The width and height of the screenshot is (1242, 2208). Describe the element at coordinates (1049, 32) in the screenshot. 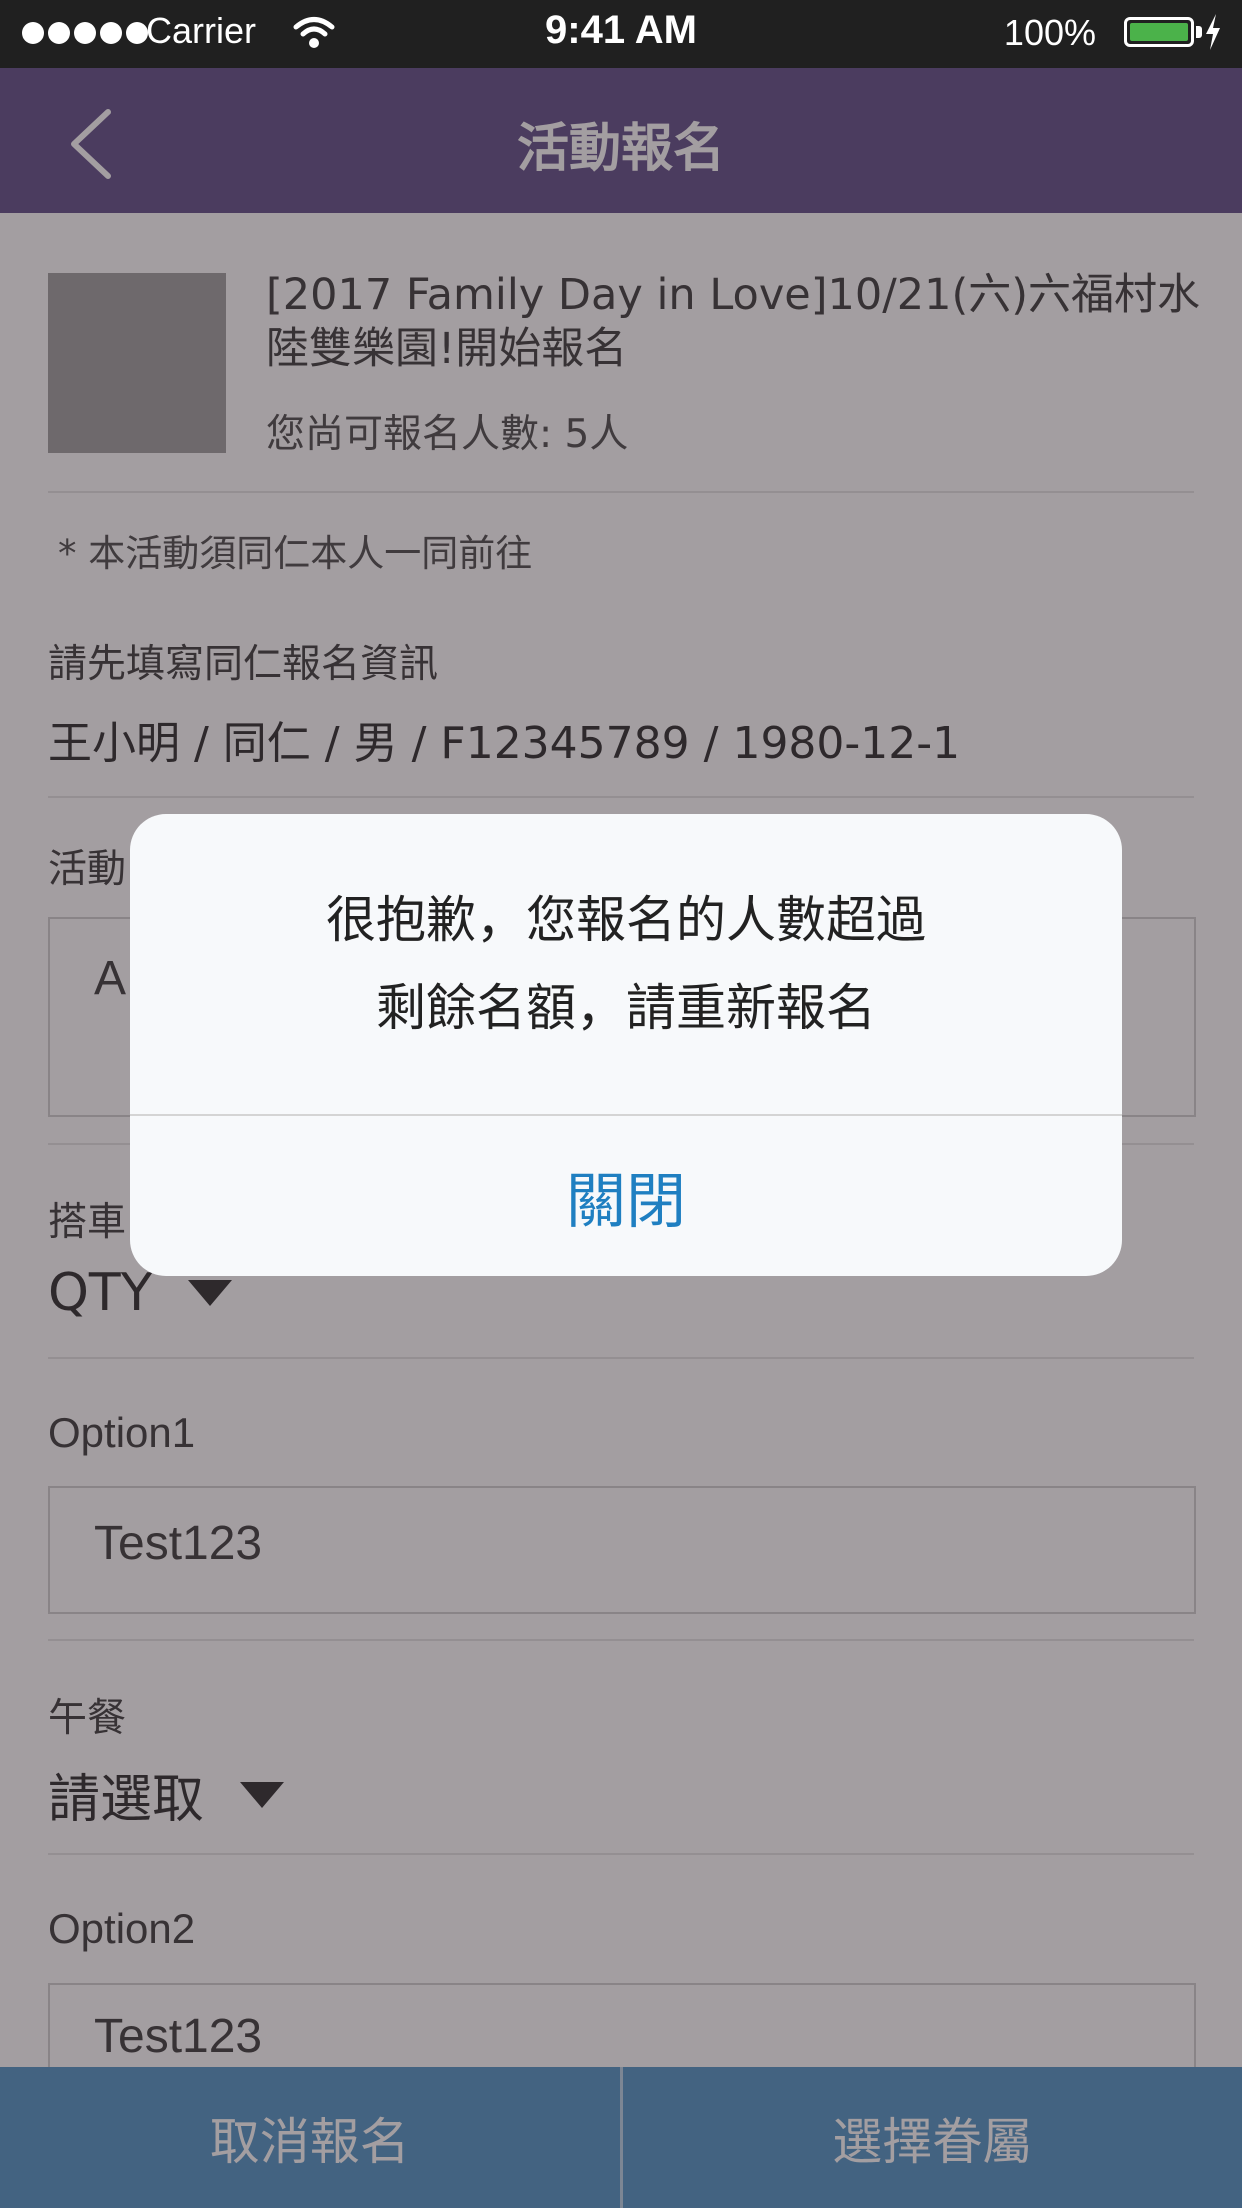

I see `battery-percent: 100%` at that location.